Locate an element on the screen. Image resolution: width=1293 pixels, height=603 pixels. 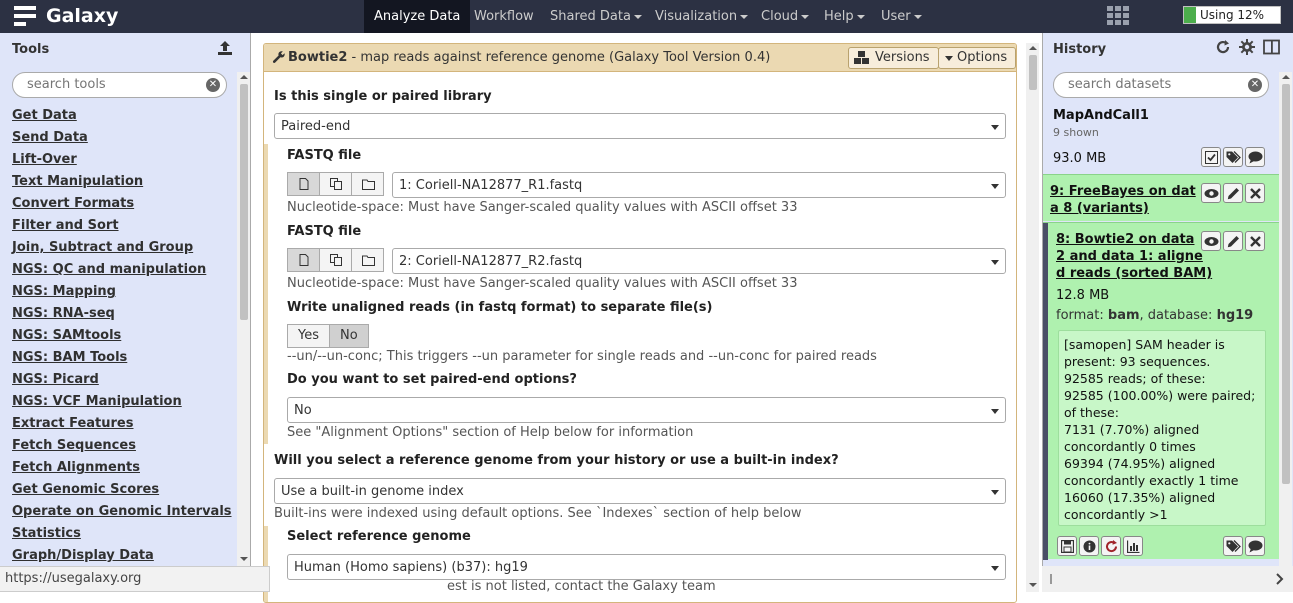
tools-scrollbar-thumb is located at coordinates (244, 202).